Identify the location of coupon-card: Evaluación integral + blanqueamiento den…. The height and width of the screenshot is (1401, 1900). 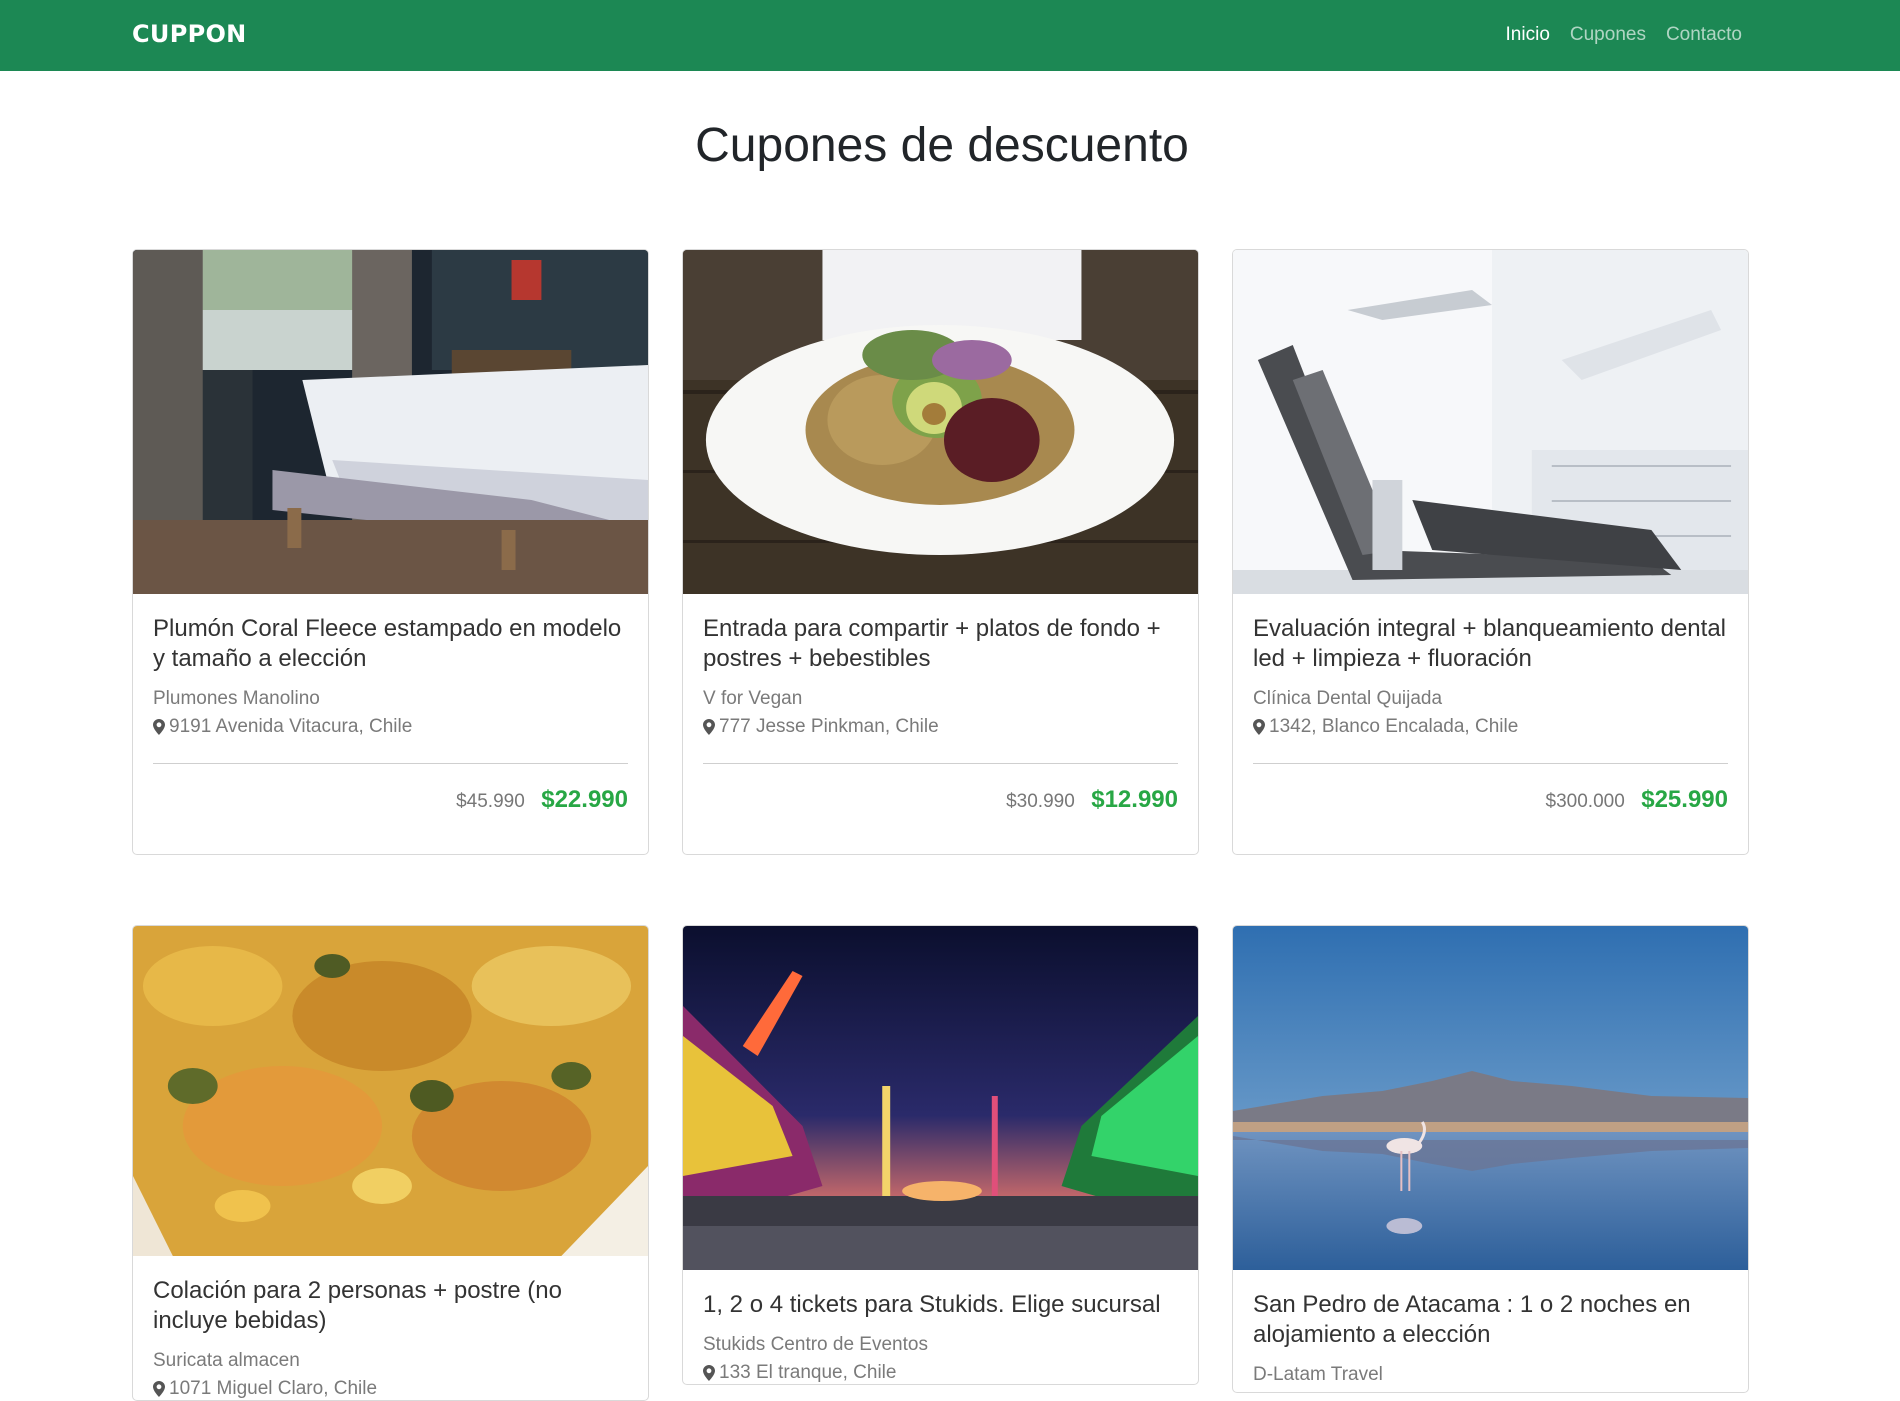
(1490, 552).